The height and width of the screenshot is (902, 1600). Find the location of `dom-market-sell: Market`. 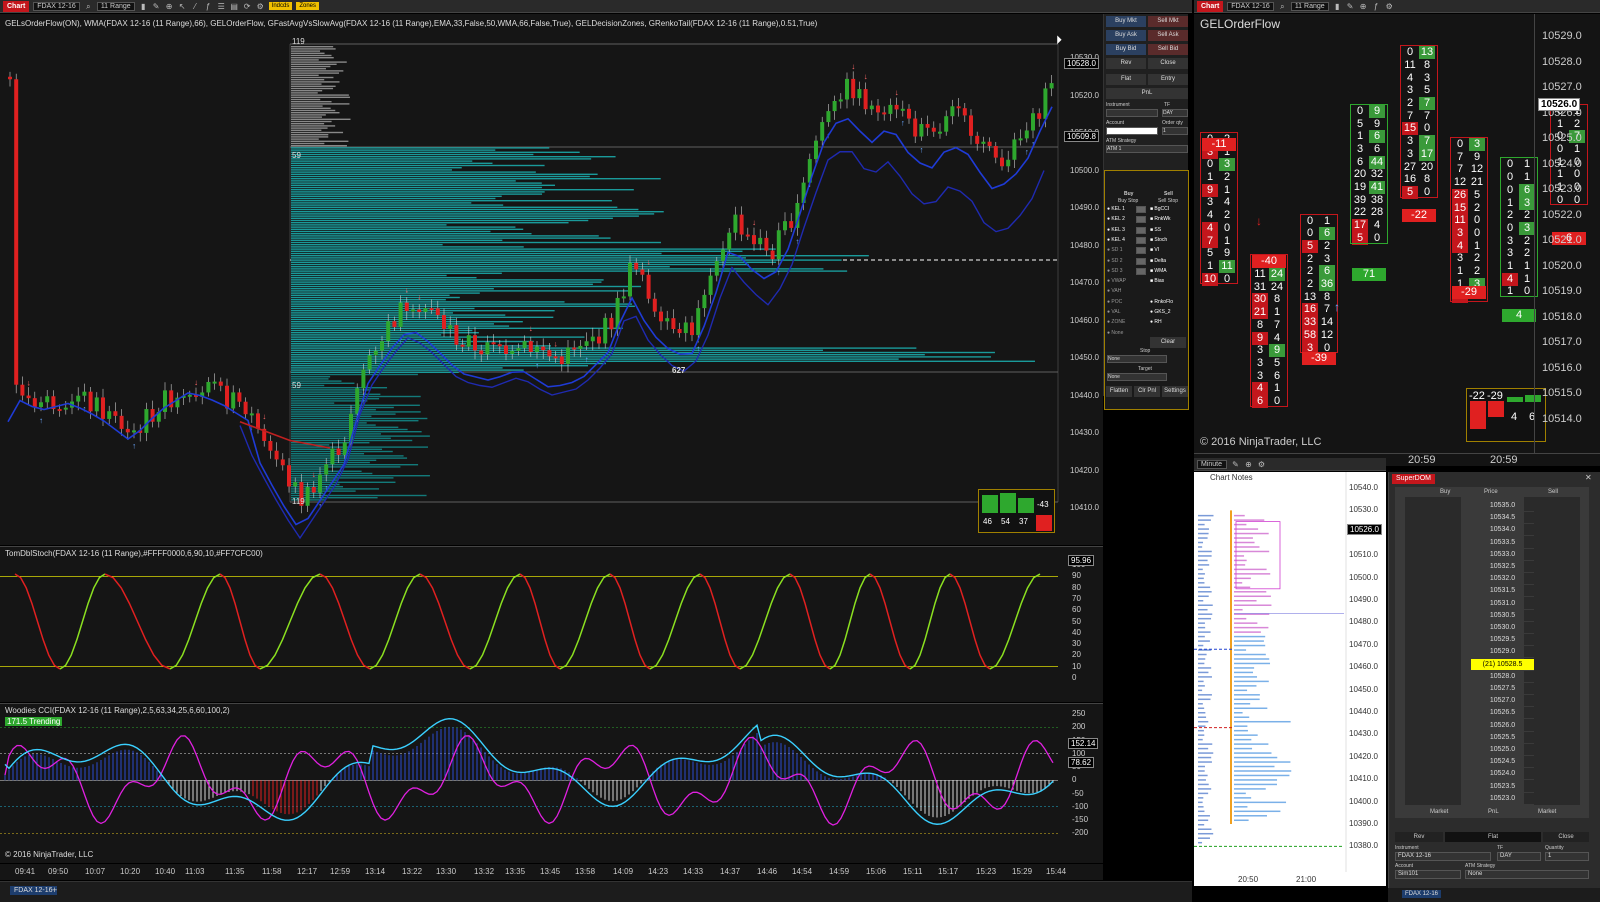

dom-market-sell: Market is located at coordinates (1547, 812).